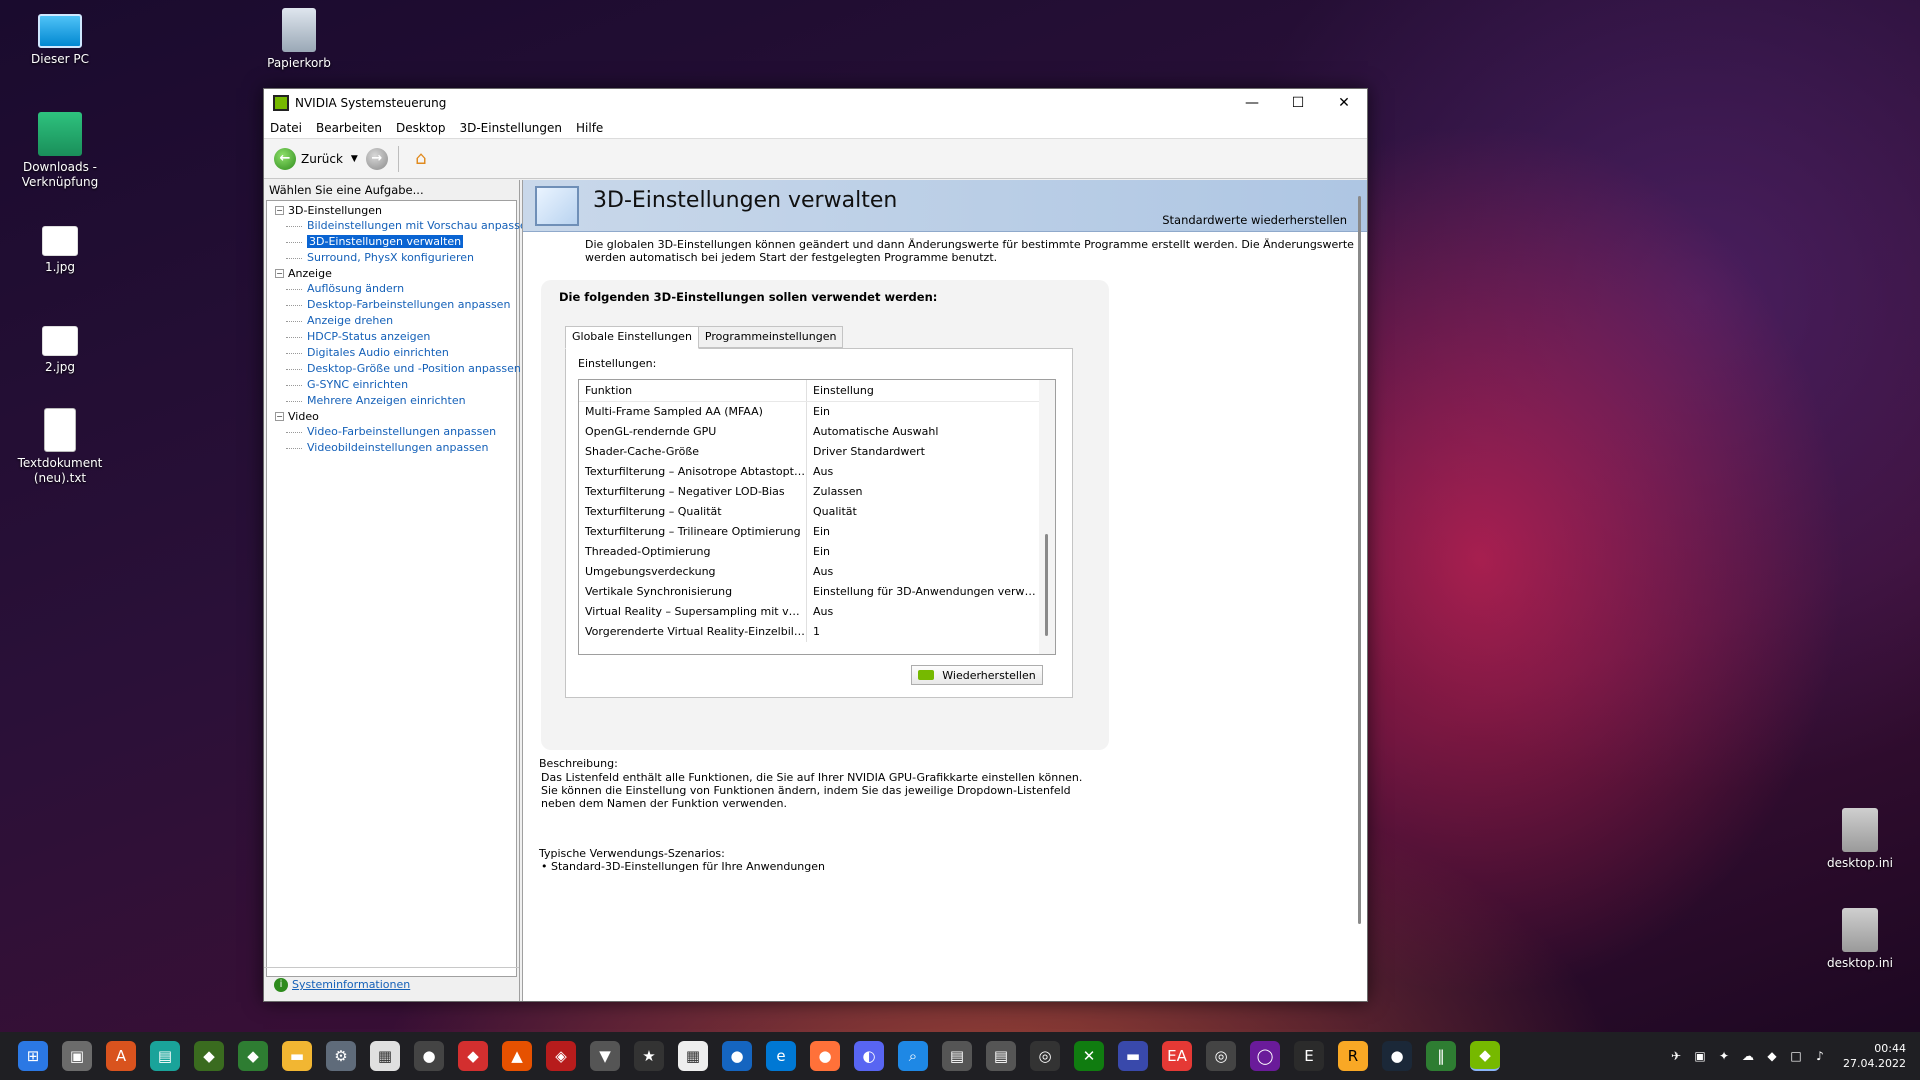 Image resolution: width=1920 pixels, height=1080 pixels. What do you see at coordinates (825, 1056) in the screenshot?
I see `firefox-icon: ●` at bounding box center [825, 1056].